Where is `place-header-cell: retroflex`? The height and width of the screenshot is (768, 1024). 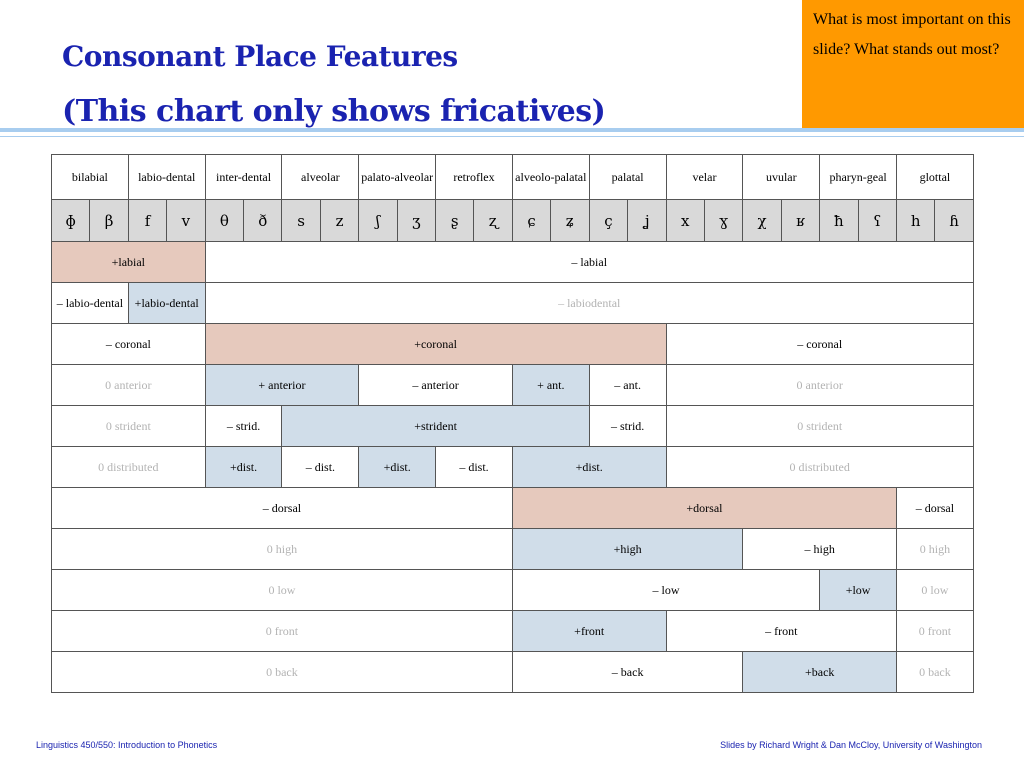
place-header-cell: retroflex is located at coordinates (474, 177).